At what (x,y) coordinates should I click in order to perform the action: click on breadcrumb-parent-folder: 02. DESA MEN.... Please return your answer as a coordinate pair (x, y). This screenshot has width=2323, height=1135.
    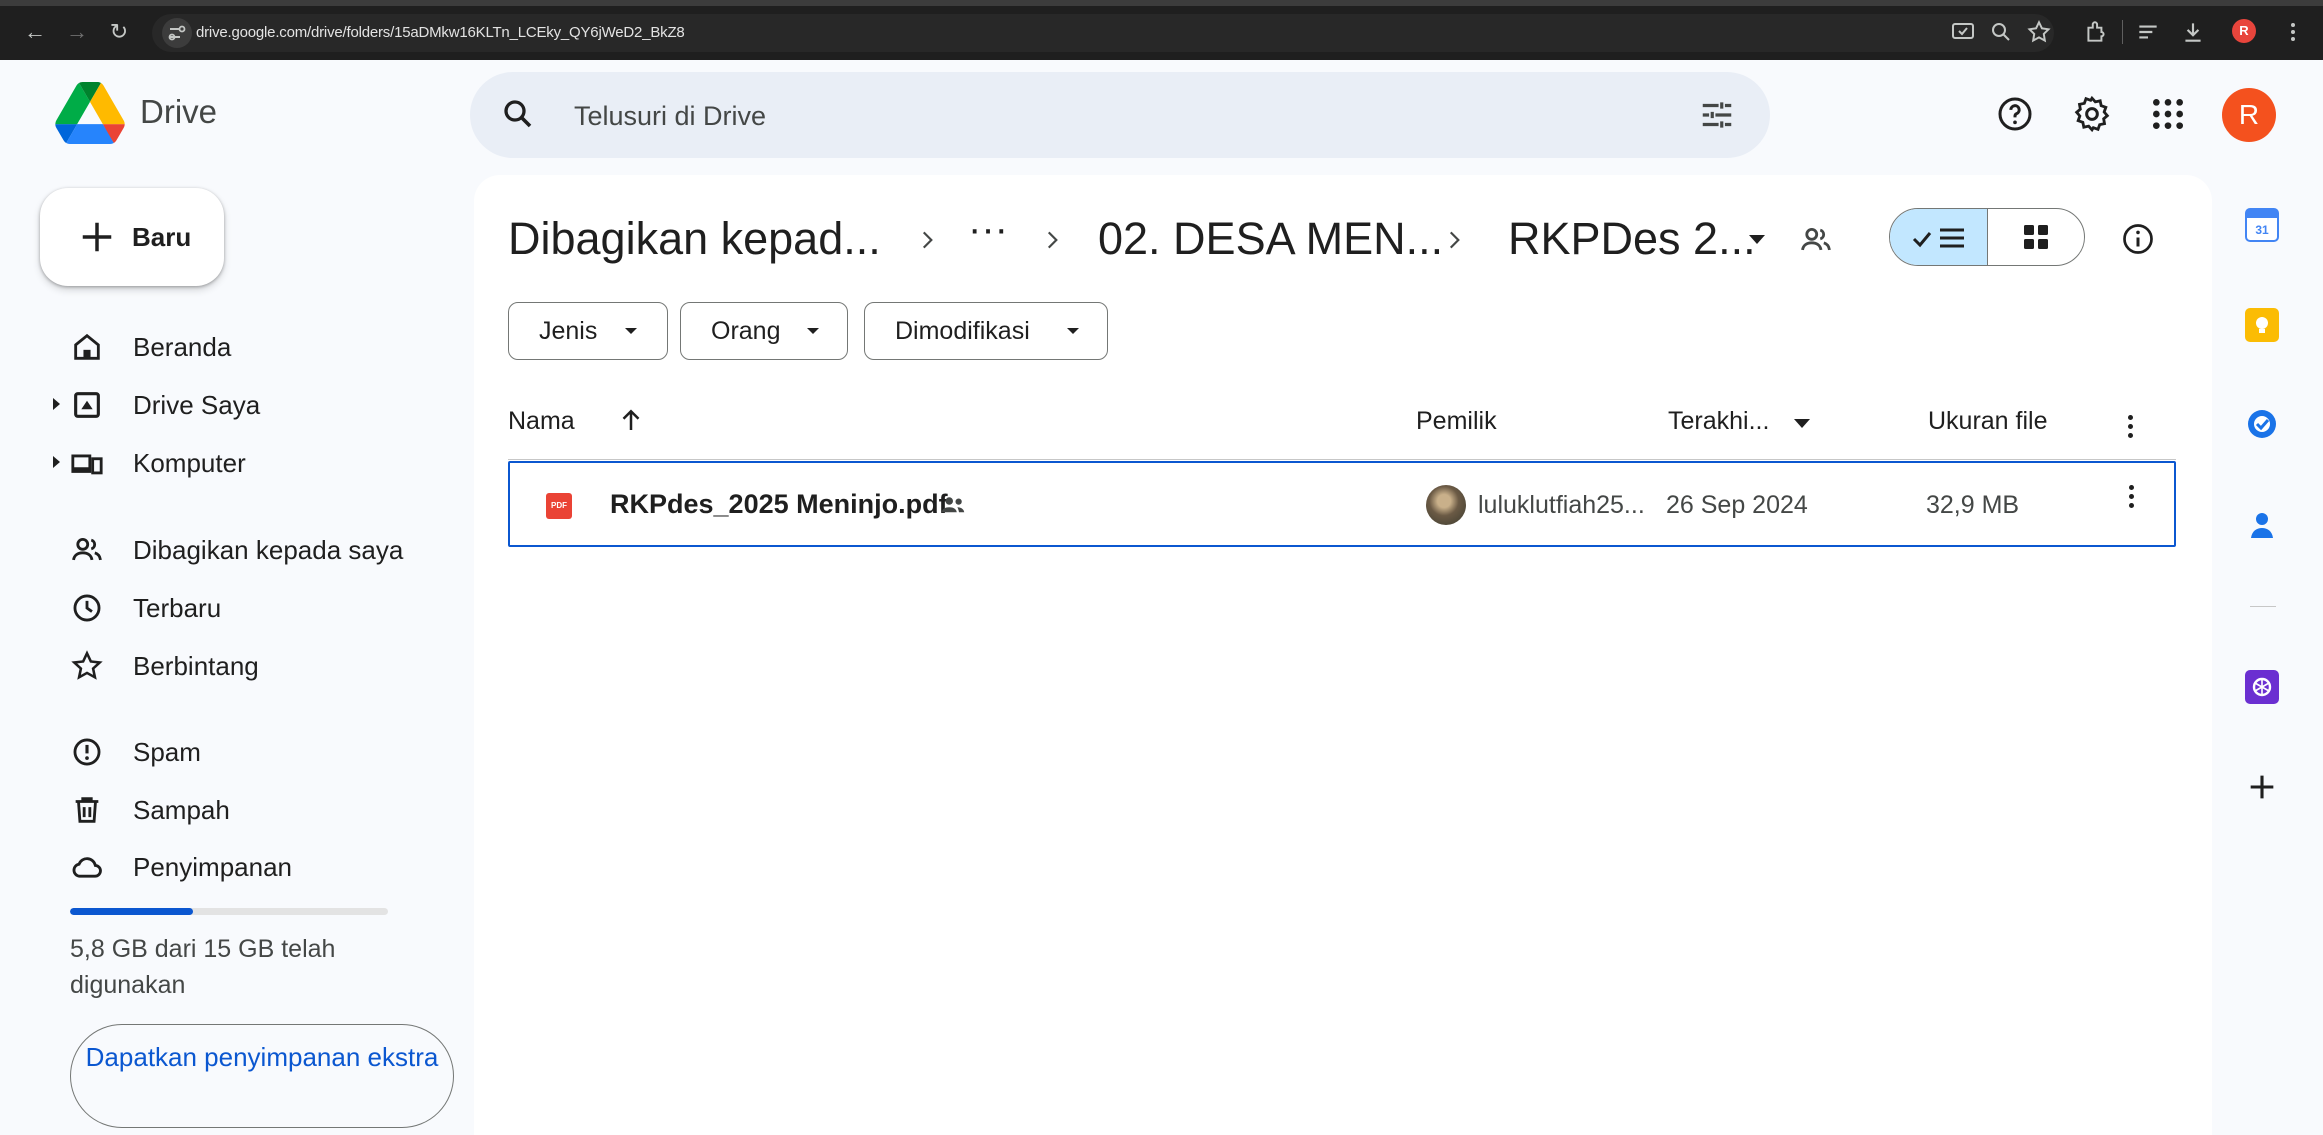
    Looking at the image, I should click on (1270, 239).